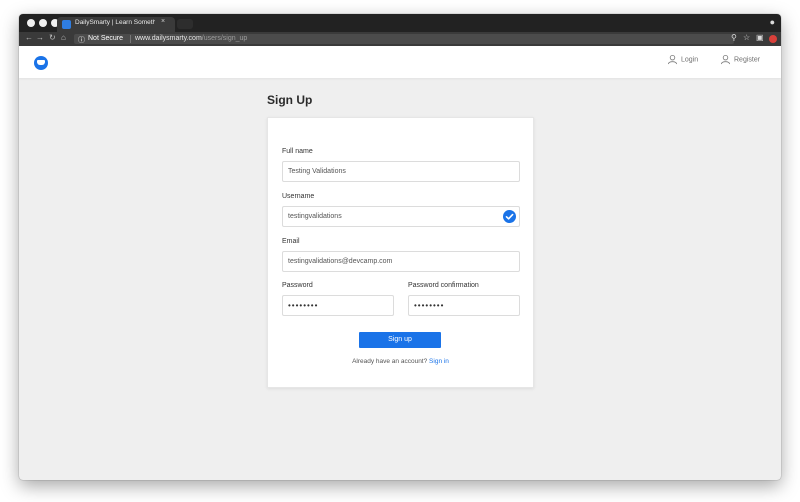 The image size is (800, 502). What do you see at coordinates (52, 37) in the screenshot?
I see `reload-icon: ↻` at bounding box center [52, 37].